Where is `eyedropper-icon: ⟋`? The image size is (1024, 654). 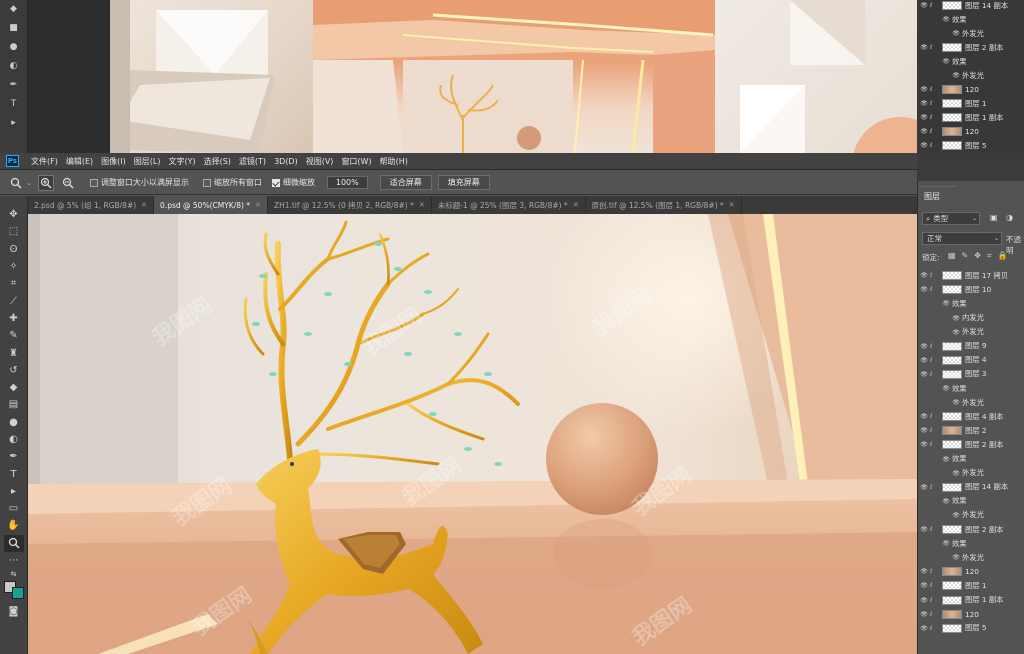 eyedropper-icon: ⟋ is located at coordinates (14, 300).